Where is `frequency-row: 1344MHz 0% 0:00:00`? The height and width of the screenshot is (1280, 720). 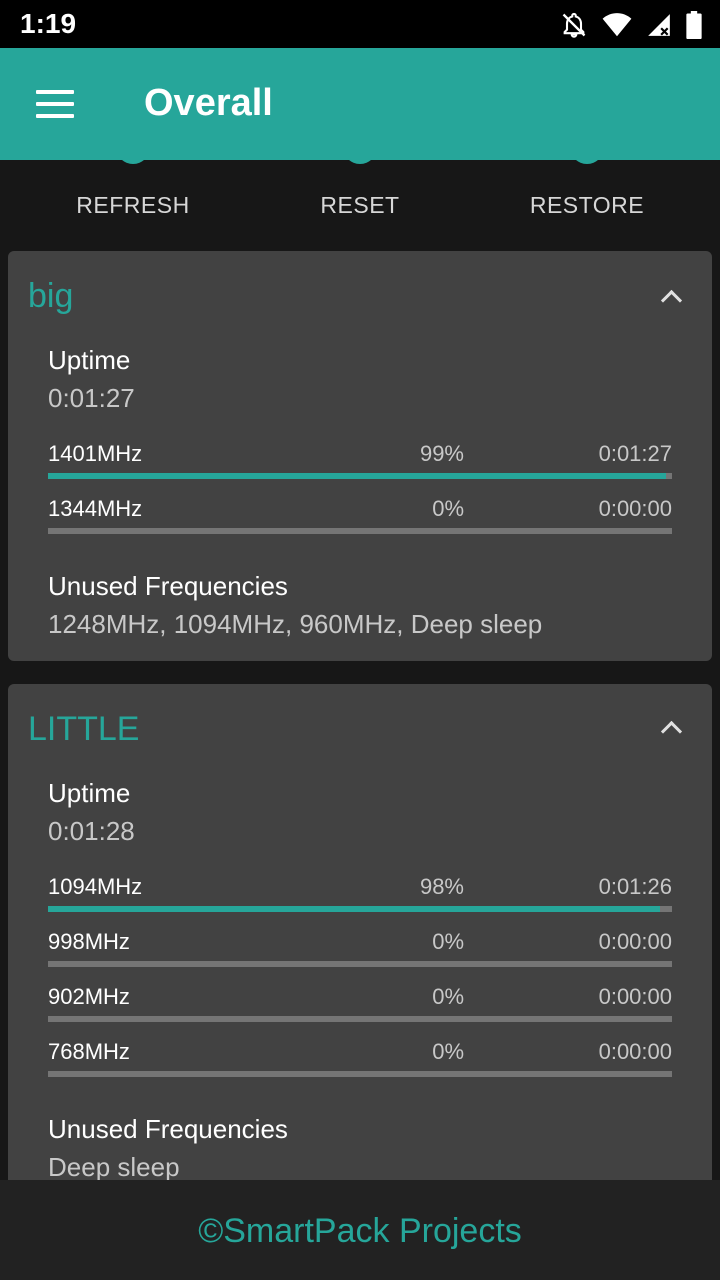 frequency-row: 1344MHz 0% 0:00:00 is located at coordinates (360, 523).